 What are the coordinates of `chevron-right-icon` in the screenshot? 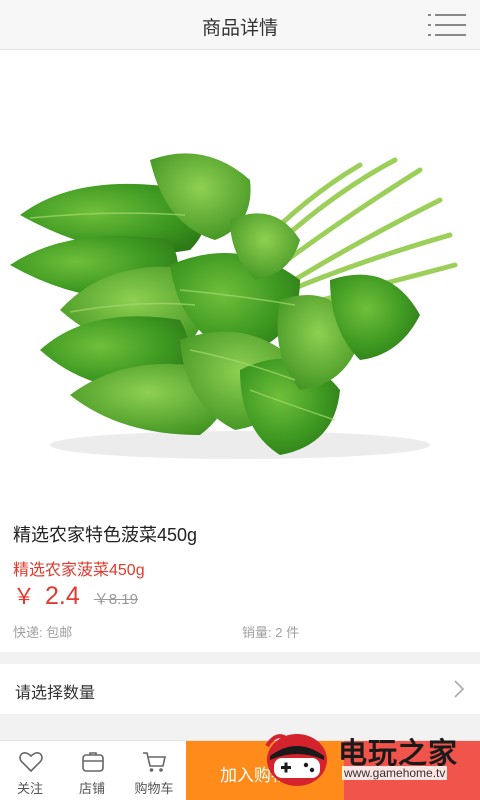 It's located at (459, 689).